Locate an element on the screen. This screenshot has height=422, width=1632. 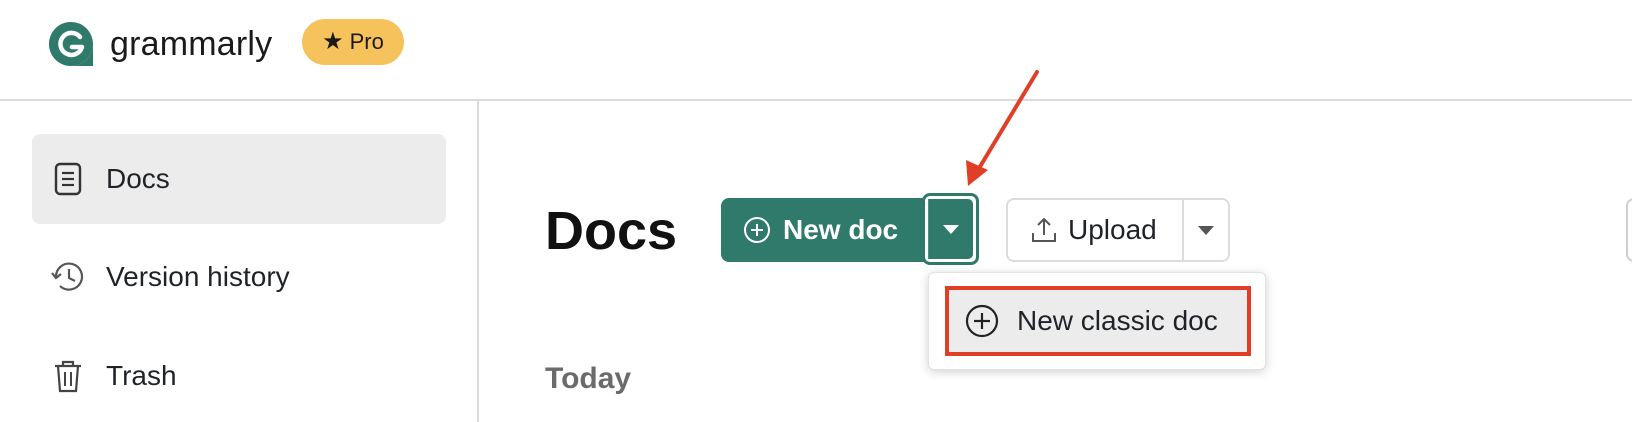
new-doc-menu: New classic doc is located at coordinates (1097, 321).